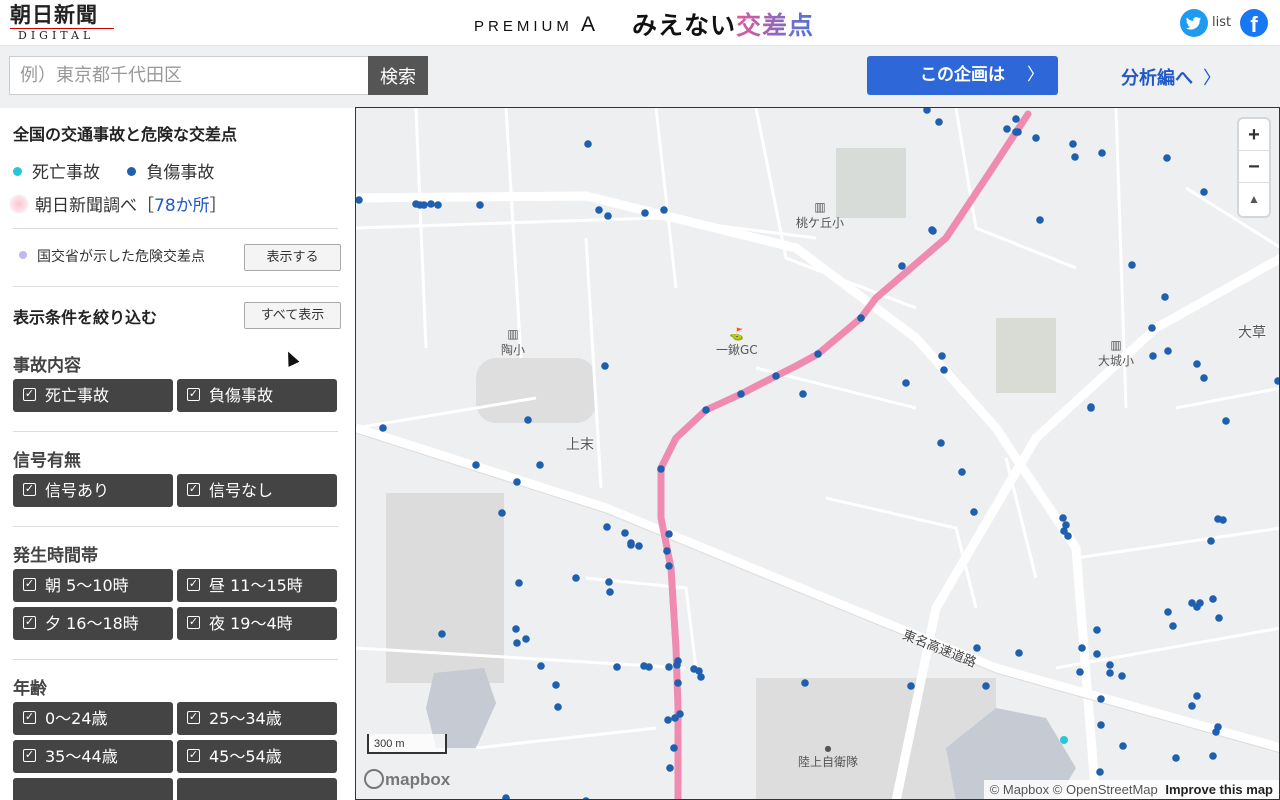  What do you see at coordinates (1254, 135) in the screenshot?
I see `zoom-in-button: +` at bounding box center [1254, 135].